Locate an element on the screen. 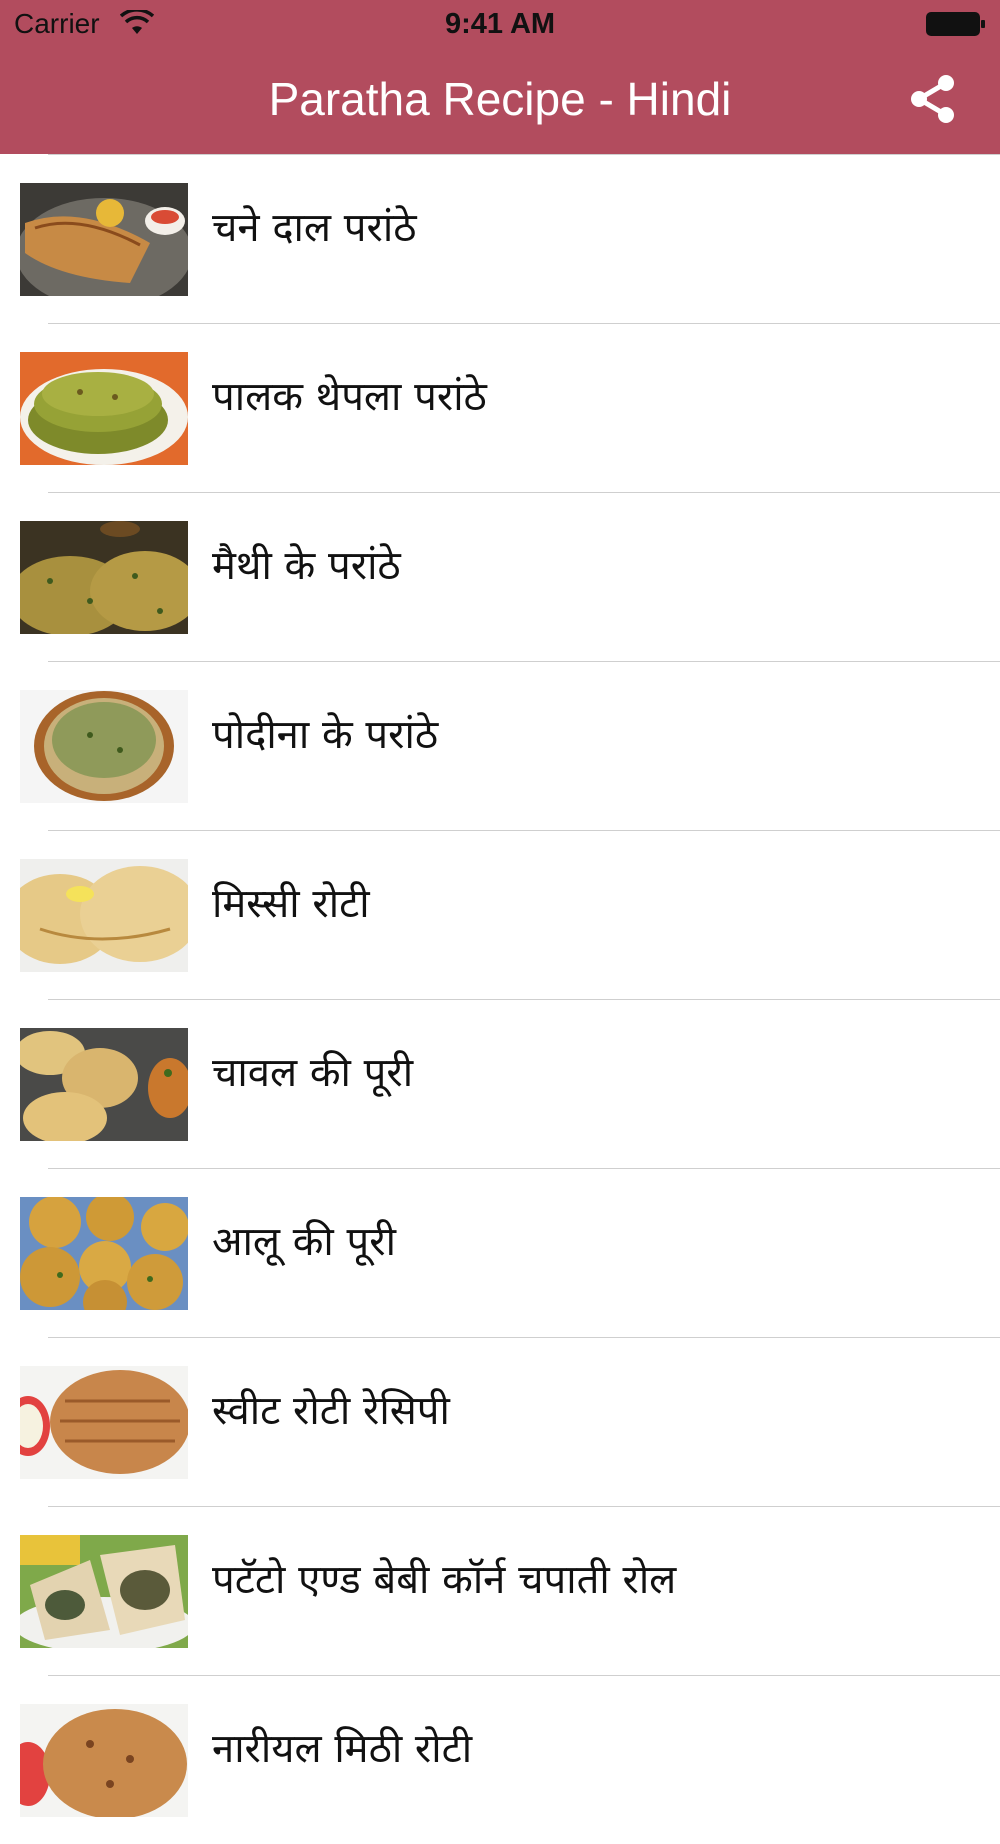 The image size is (1000, 1844). list-item: मैथी के परांठे is located at coordinates (500, 576).